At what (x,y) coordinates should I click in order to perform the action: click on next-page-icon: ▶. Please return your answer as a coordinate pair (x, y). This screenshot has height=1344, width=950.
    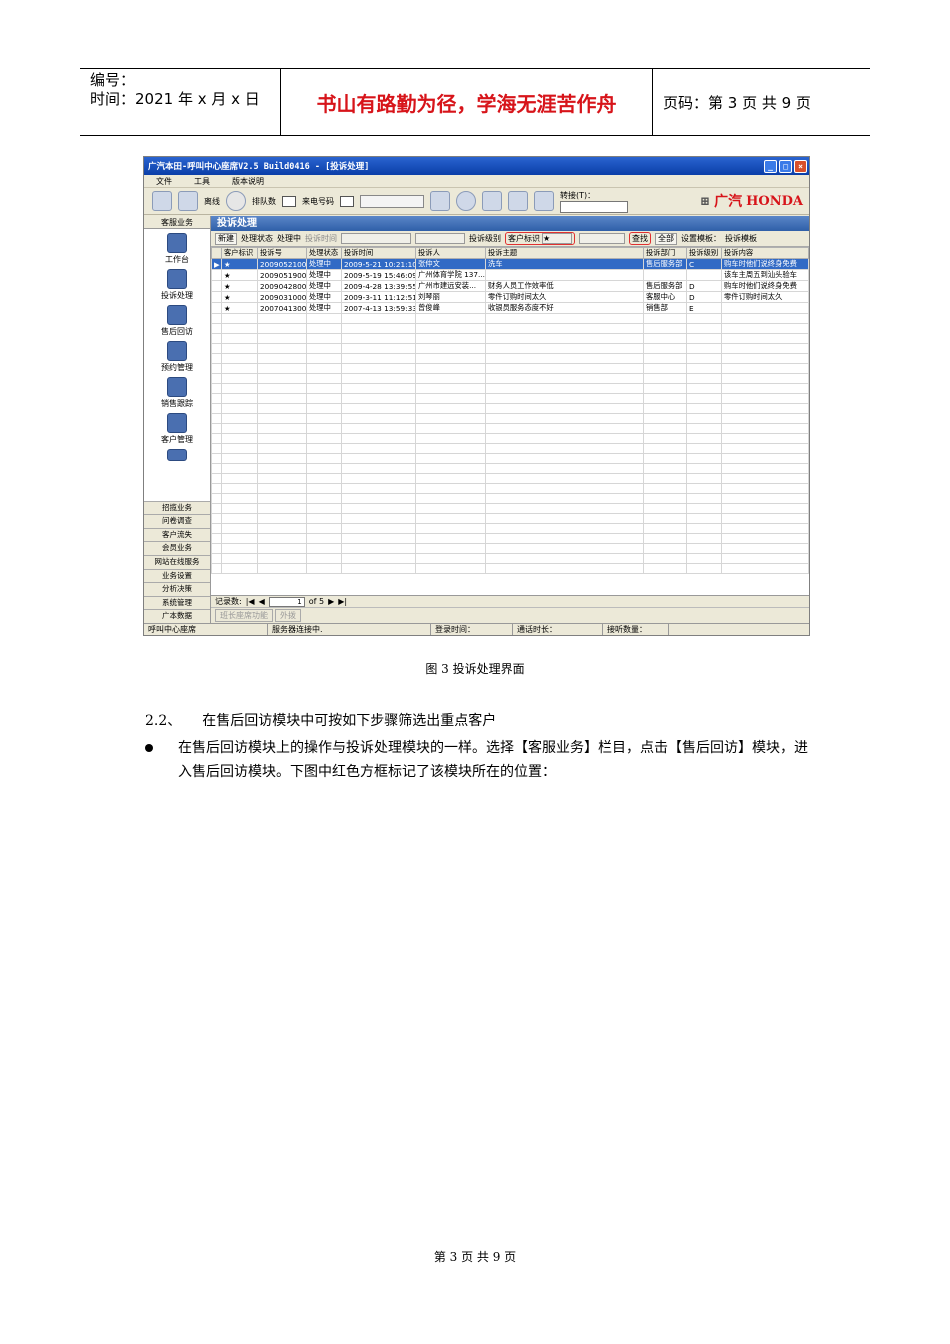
    Looking at the image, I should click on (331, 601).